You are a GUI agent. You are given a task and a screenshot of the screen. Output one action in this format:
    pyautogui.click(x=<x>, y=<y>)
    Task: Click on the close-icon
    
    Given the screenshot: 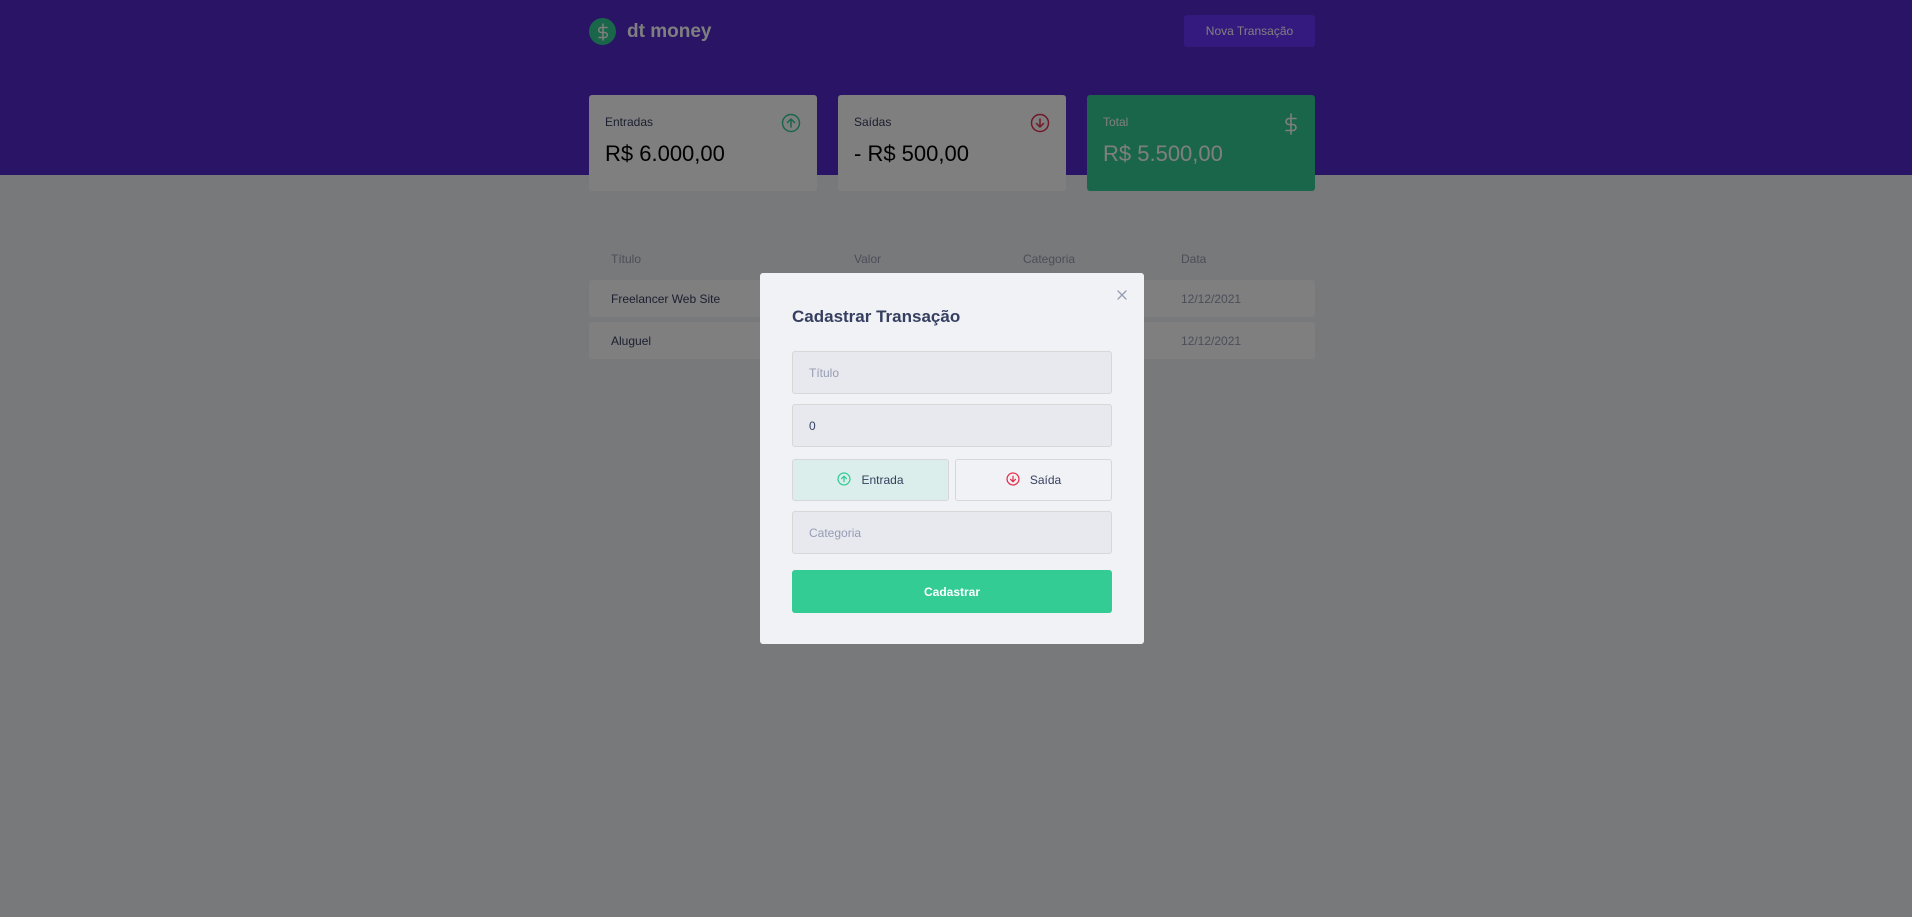 What is the action you would take?
    pyautogui.click(x=1122, y=295)
    